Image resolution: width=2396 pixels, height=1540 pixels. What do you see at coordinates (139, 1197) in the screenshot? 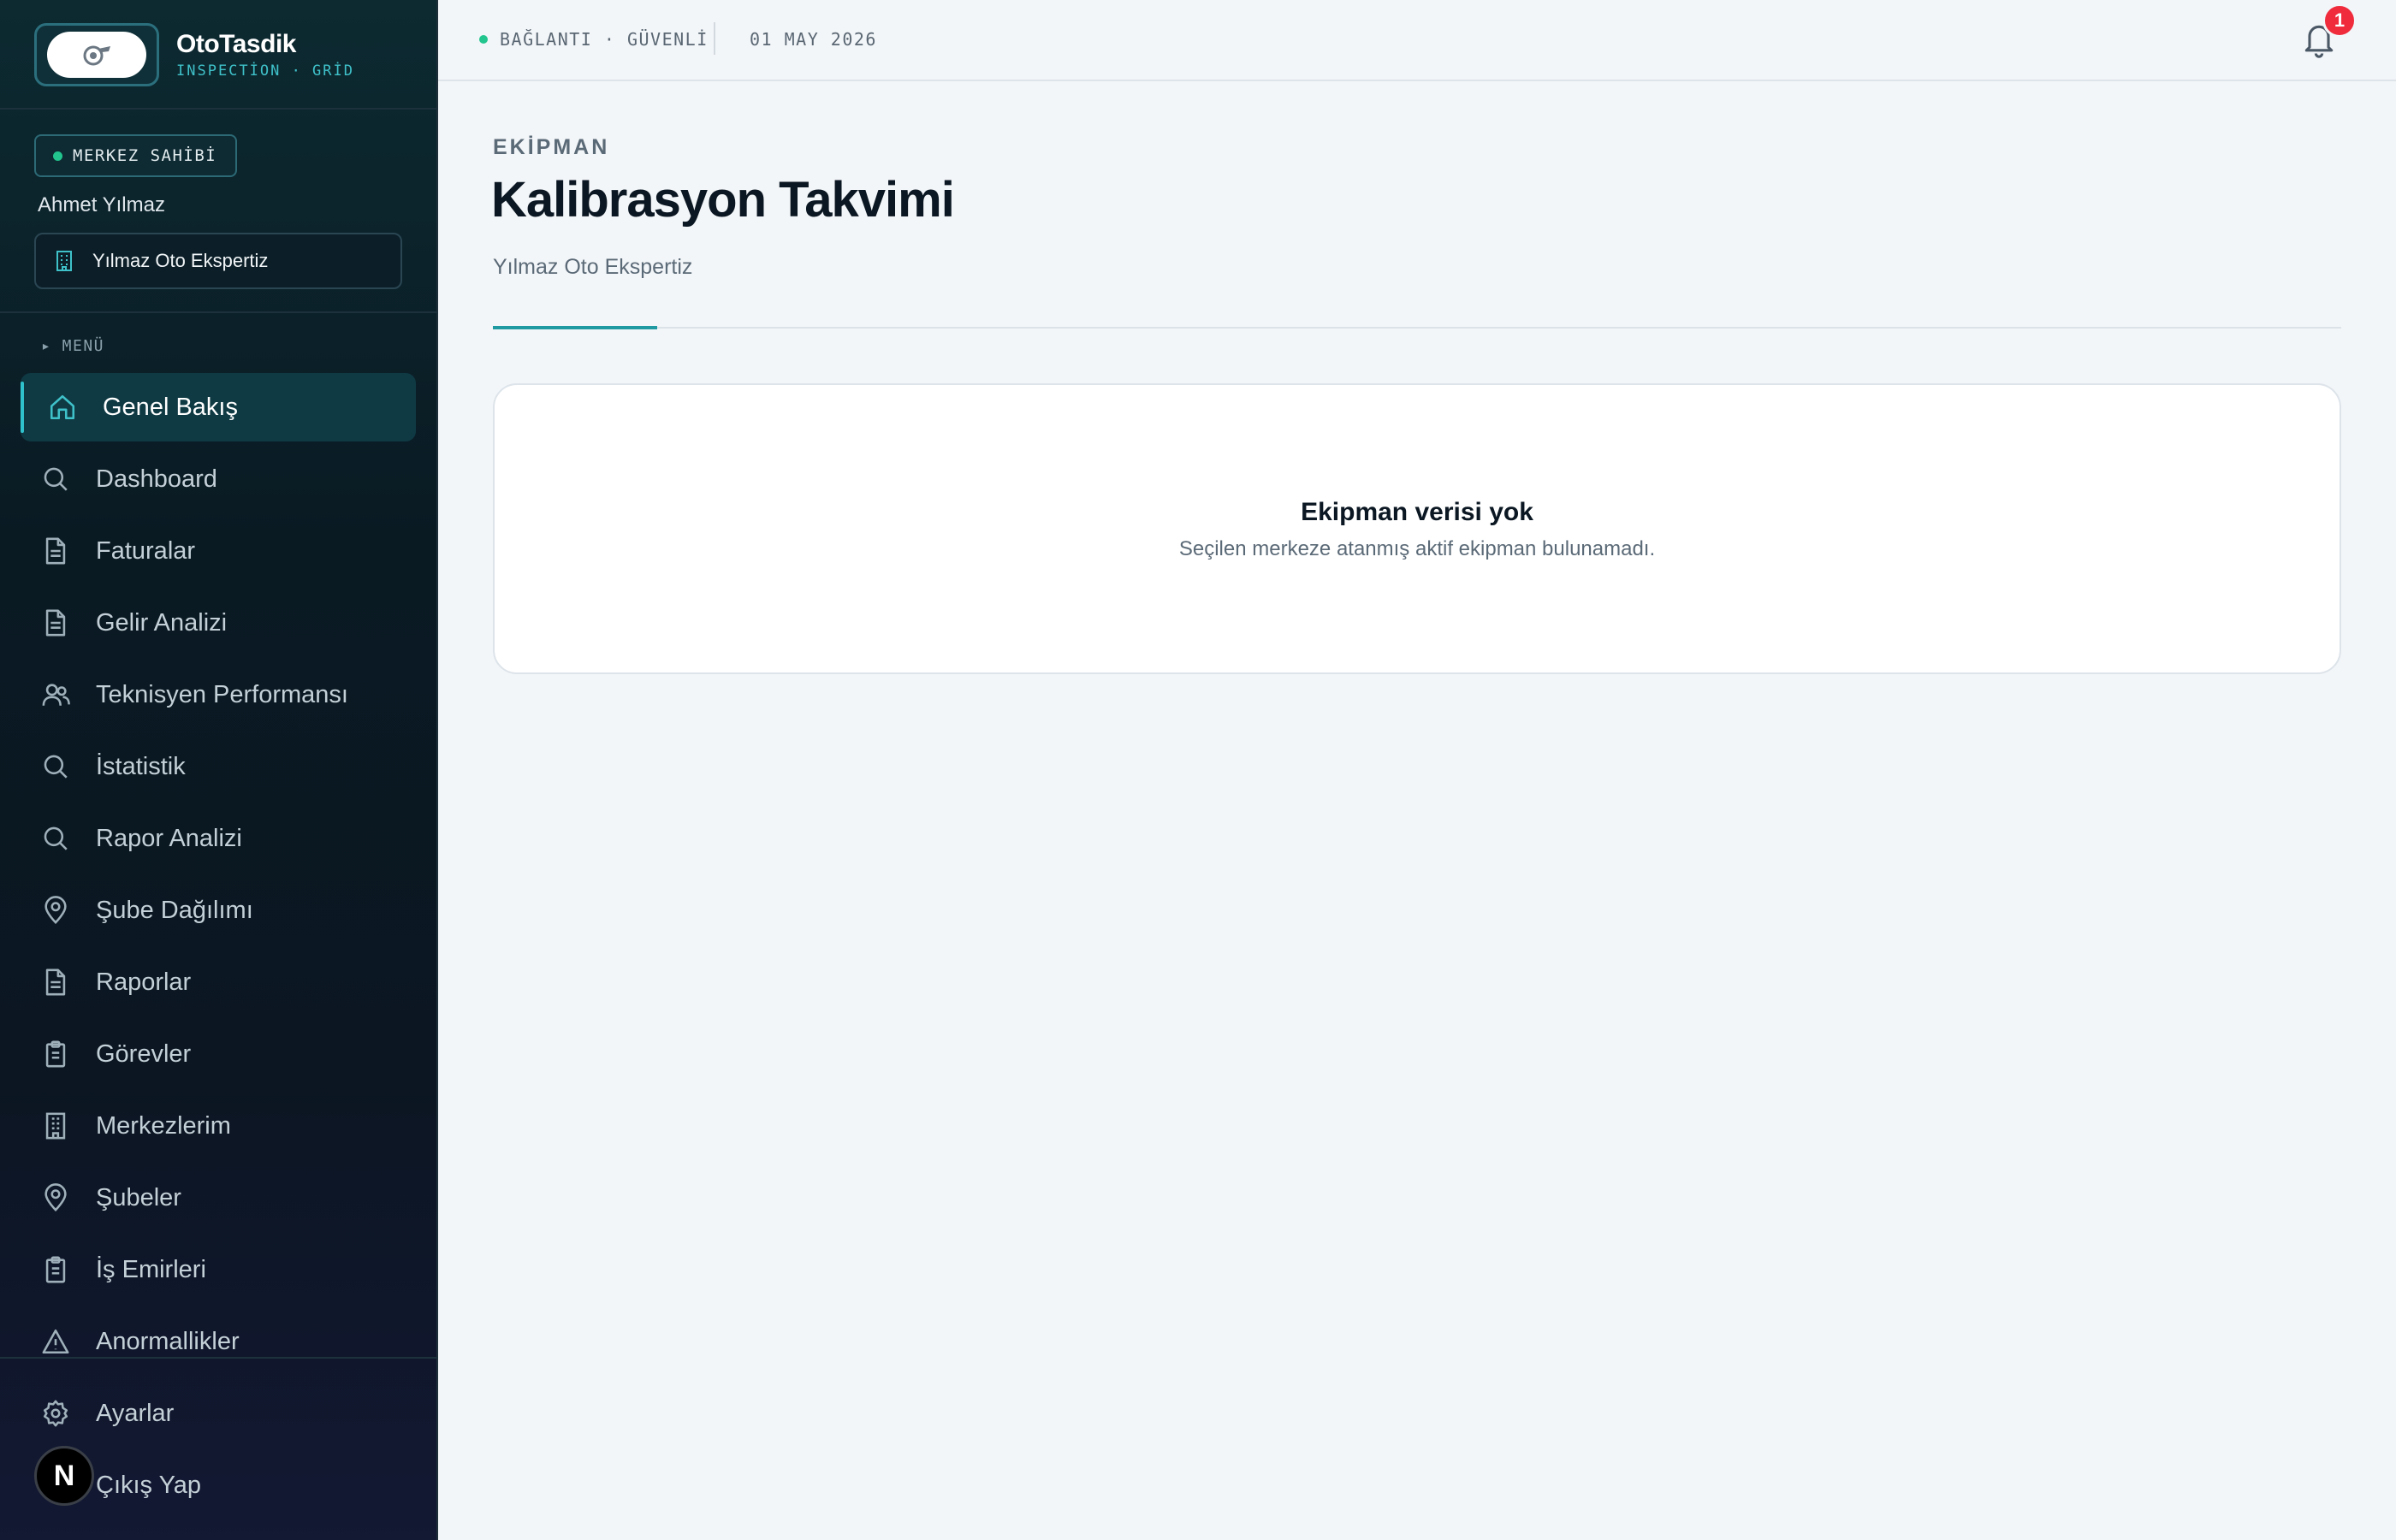
I see `sidebar-item-label: Şubeler` at bounding box center [139, 1197].